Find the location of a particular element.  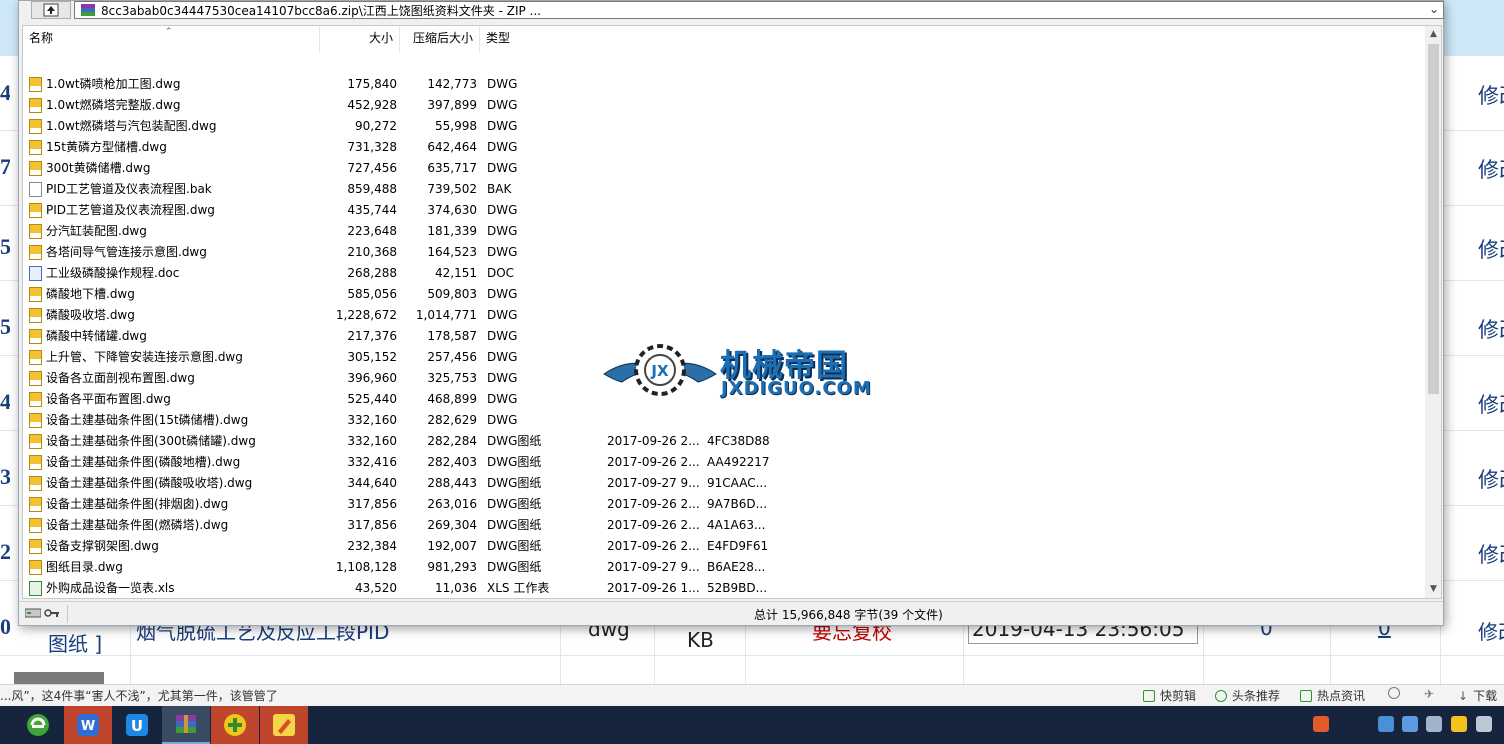

file-row: 300t黄磷储槽.dwg 727,456 635,717 DWG is located at coordinates (724, 168).